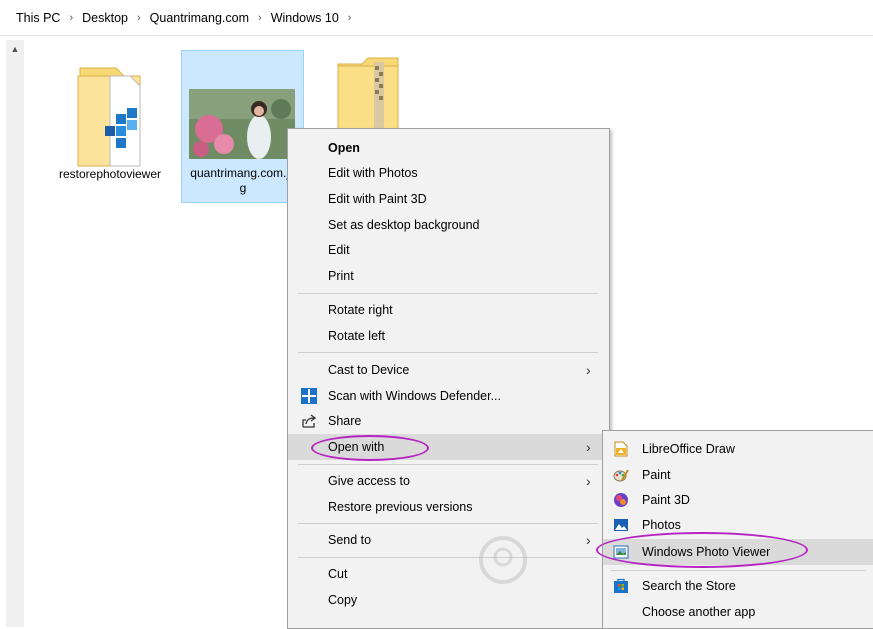 The image size is (873, 629). Describe the element at coordinates (699, 612) in the screenshot. I see `submenu-item-label: Choose another app` at that location.